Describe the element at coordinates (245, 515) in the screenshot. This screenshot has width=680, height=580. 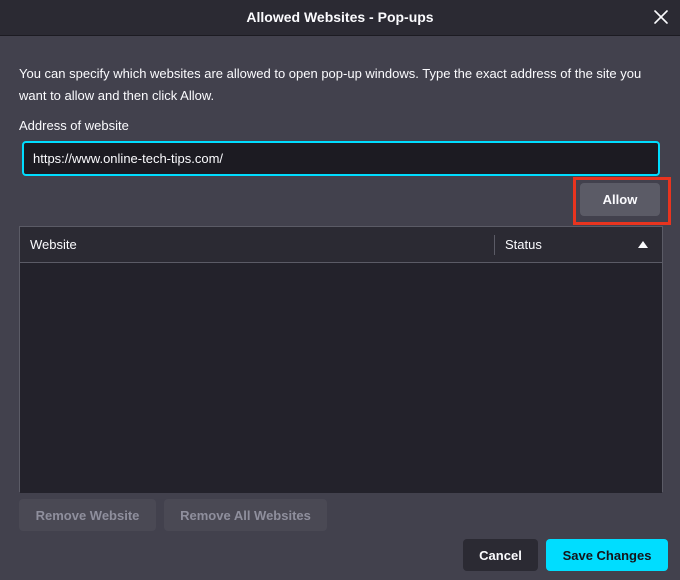
I see `remove-all-websites-button: Remove All Websites` at that location.